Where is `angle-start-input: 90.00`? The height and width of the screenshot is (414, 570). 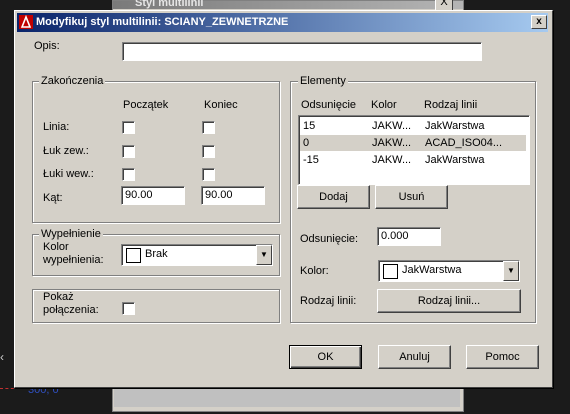 angle-start-input: 90.00 is located at coordinates (153, 195).